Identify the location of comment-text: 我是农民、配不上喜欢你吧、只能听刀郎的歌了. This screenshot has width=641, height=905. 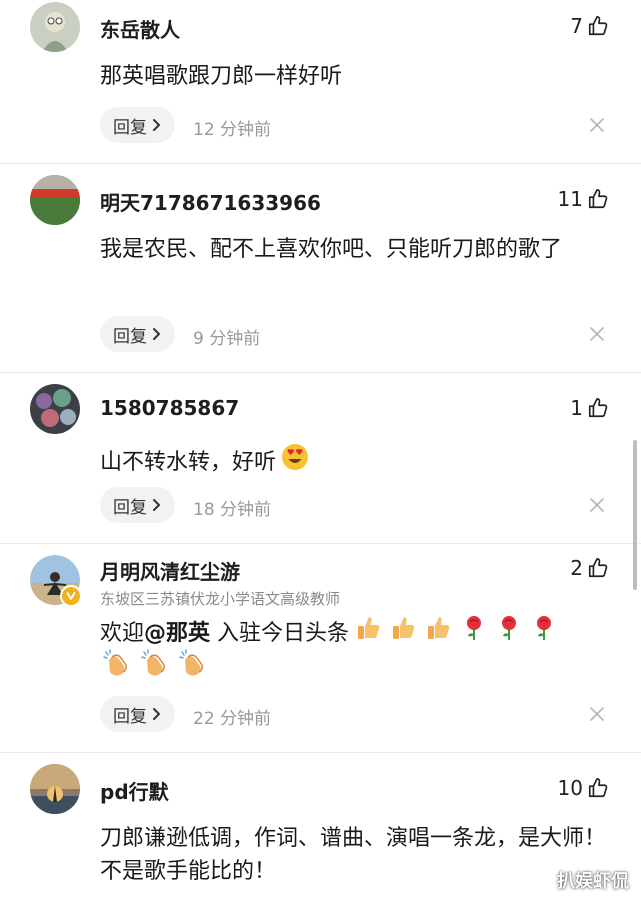
(331, 249).